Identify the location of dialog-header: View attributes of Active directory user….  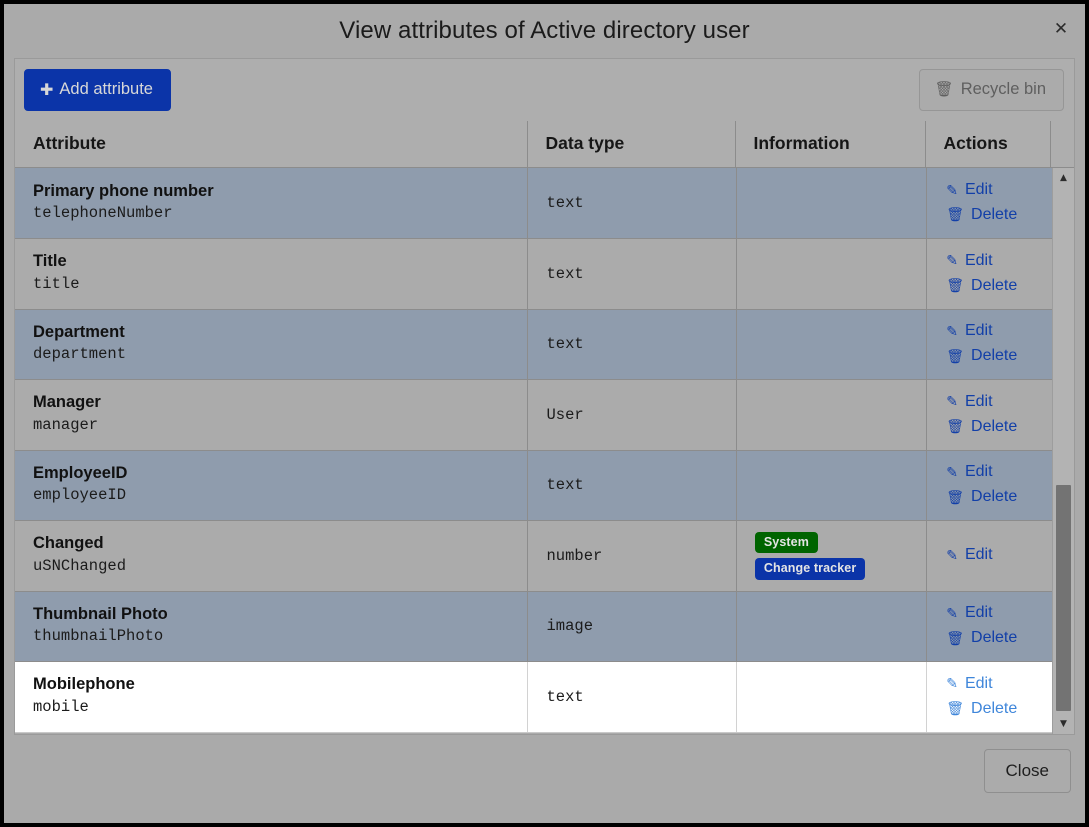
(544, 31).